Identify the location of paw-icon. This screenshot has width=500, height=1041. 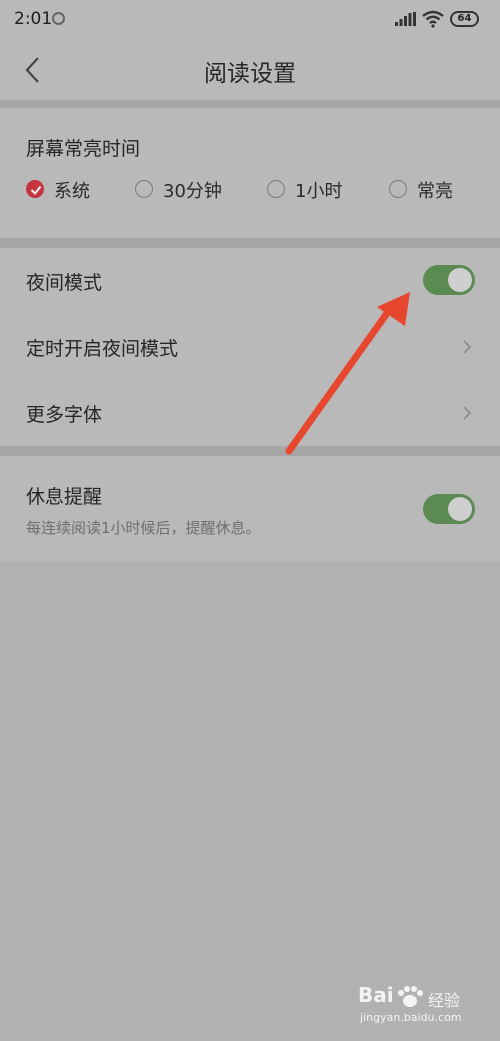
(410, 996).